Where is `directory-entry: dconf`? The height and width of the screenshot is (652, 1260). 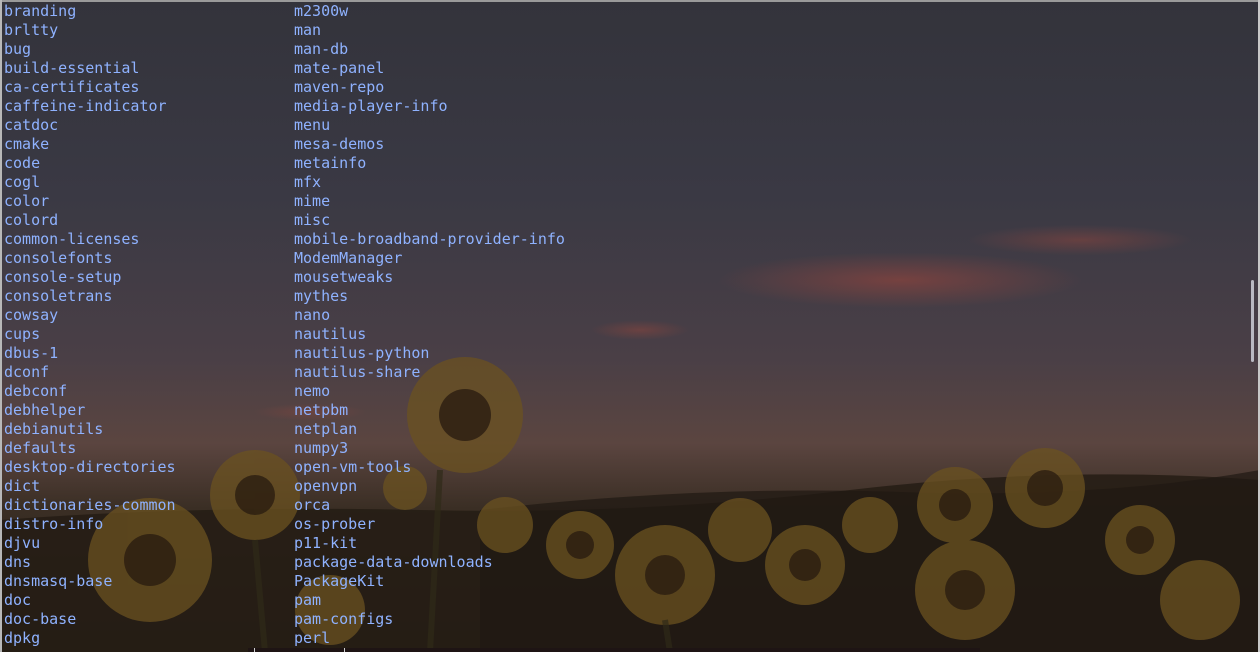
directory-entry: dconf is located at coordinates (27, 372).